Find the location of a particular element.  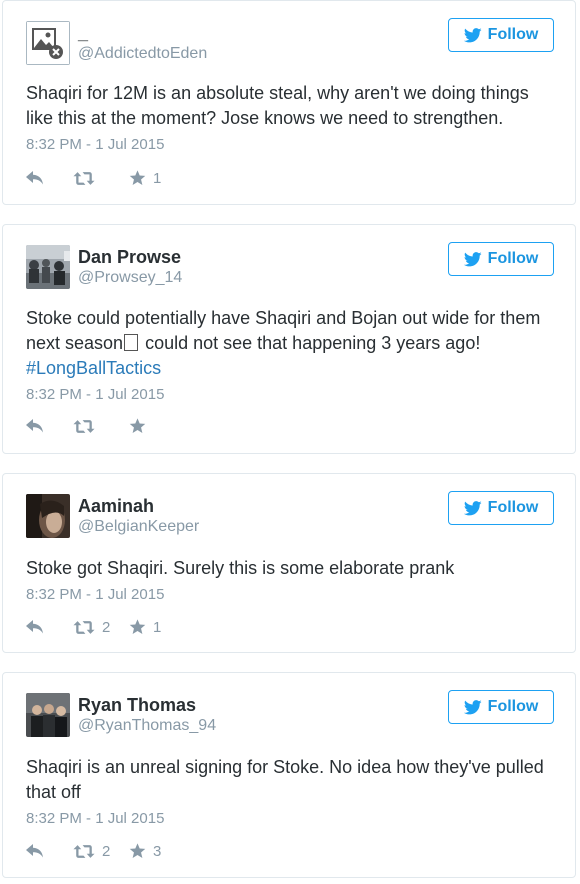

user-info: _ @AddictedtoEden is located at coordinates (142, 43).